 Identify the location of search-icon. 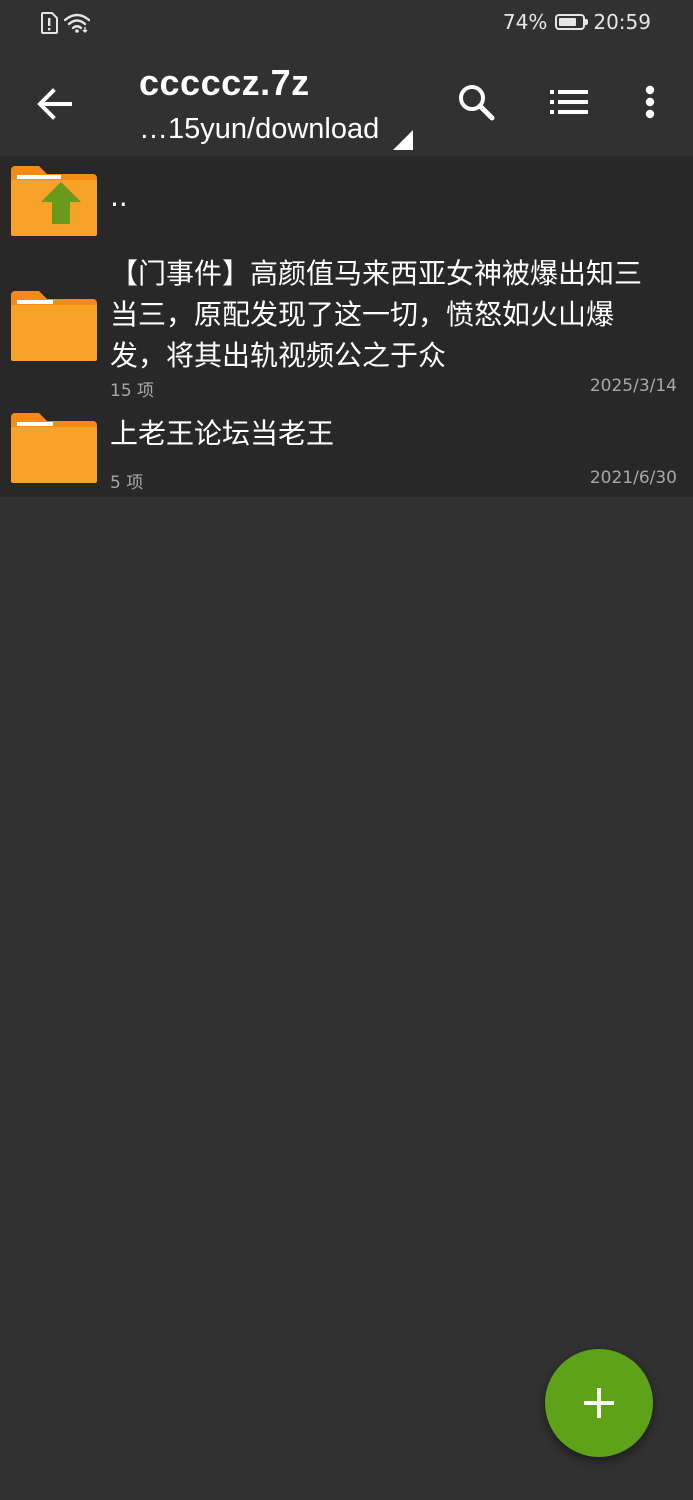
(477, 103).